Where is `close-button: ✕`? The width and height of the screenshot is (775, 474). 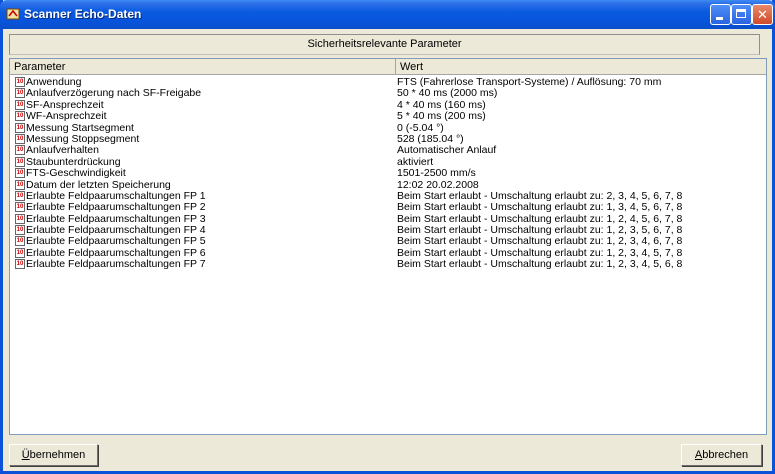 close-button: ✕ is located at coordinates (762, 14).